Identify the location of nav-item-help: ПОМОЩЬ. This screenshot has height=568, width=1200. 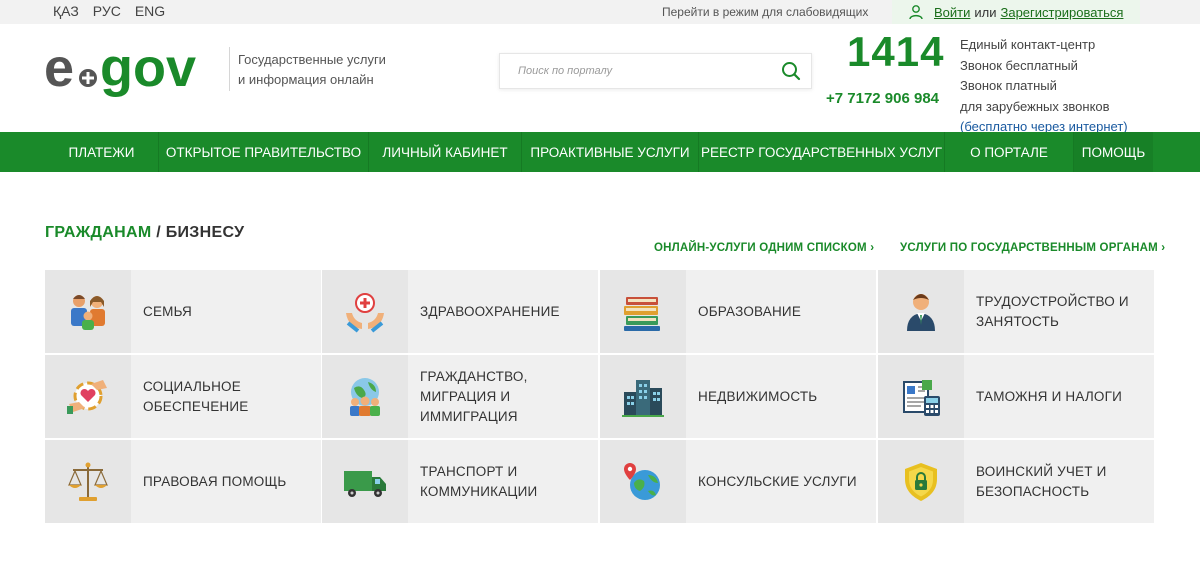
(1113, 152).